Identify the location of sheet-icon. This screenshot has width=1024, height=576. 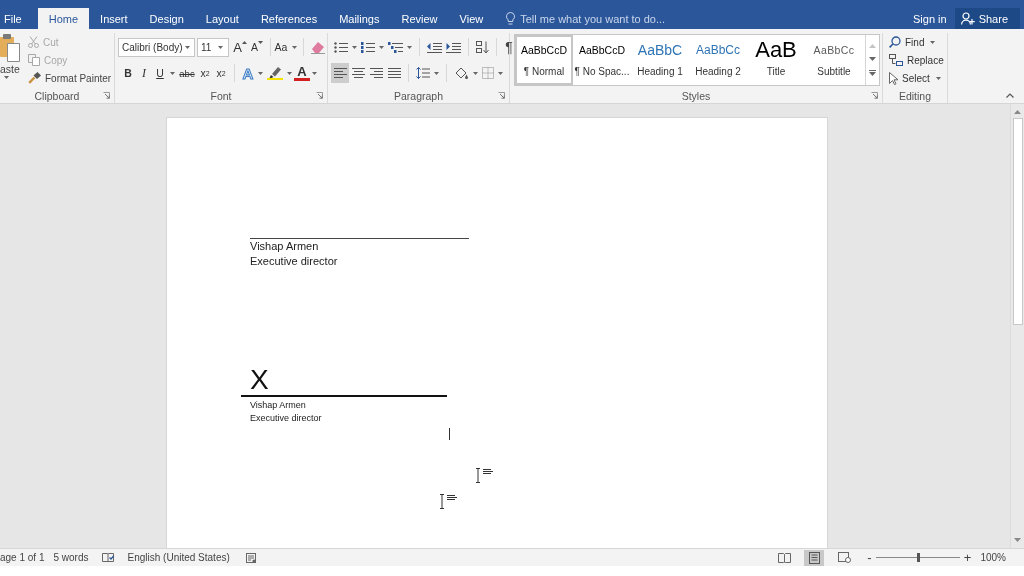
(250, 557).